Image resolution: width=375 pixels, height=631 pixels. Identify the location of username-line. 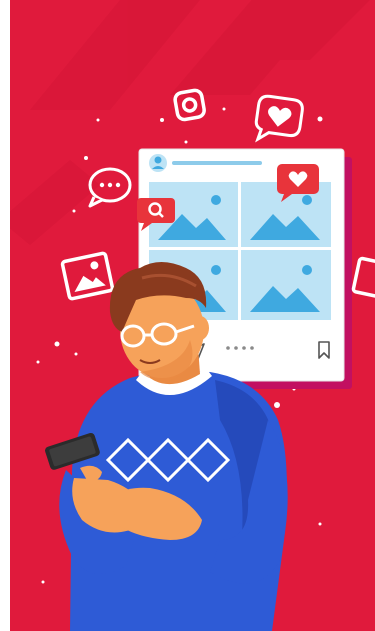
(217, 163).